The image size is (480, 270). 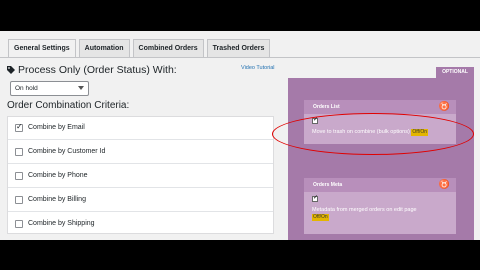 I want to click on criteria-row-phone: Combine by Phone, so click(x=140, y=176).